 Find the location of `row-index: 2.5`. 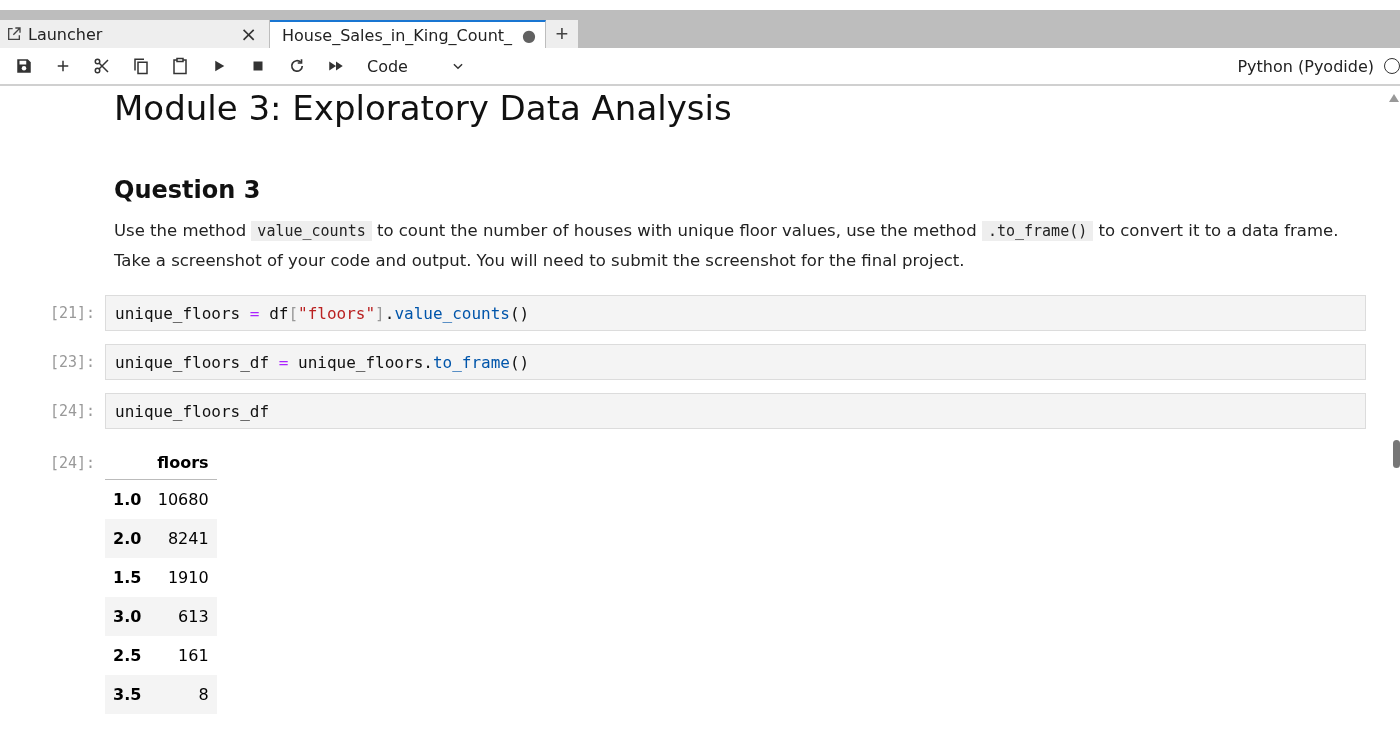

row-index: 2.5 is located at coordinates (127, 655).